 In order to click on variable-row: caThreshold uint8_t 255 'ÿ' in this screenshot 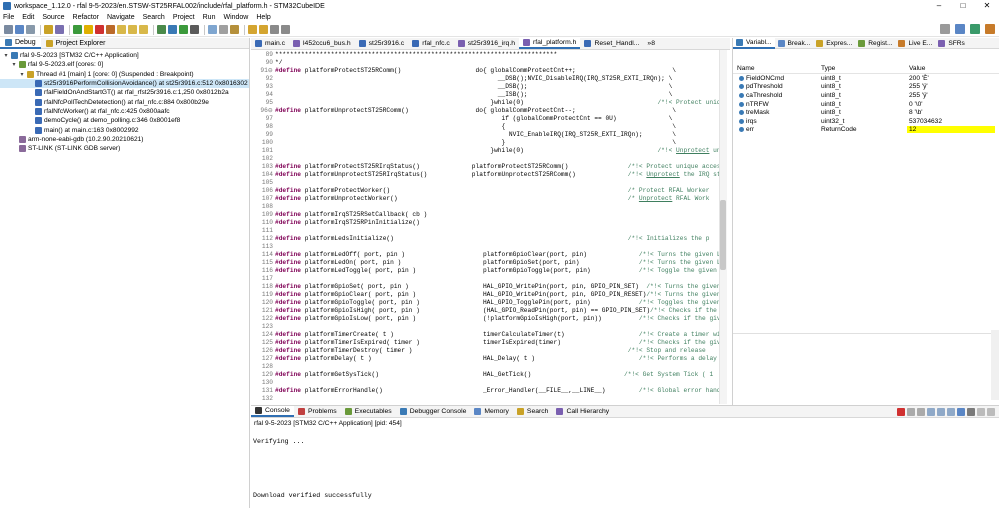, I will do `click(866, 95)`.